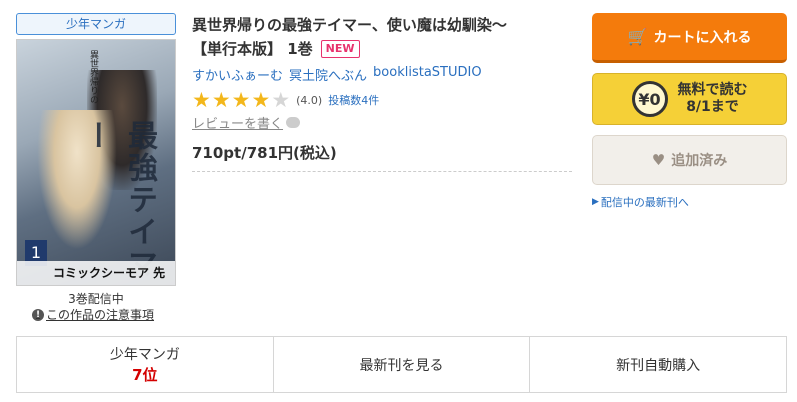 Image resolution: width=797 pixels, height=402 pixels. I want to click on triangle-right-icon: ▶, so click(595, 202).